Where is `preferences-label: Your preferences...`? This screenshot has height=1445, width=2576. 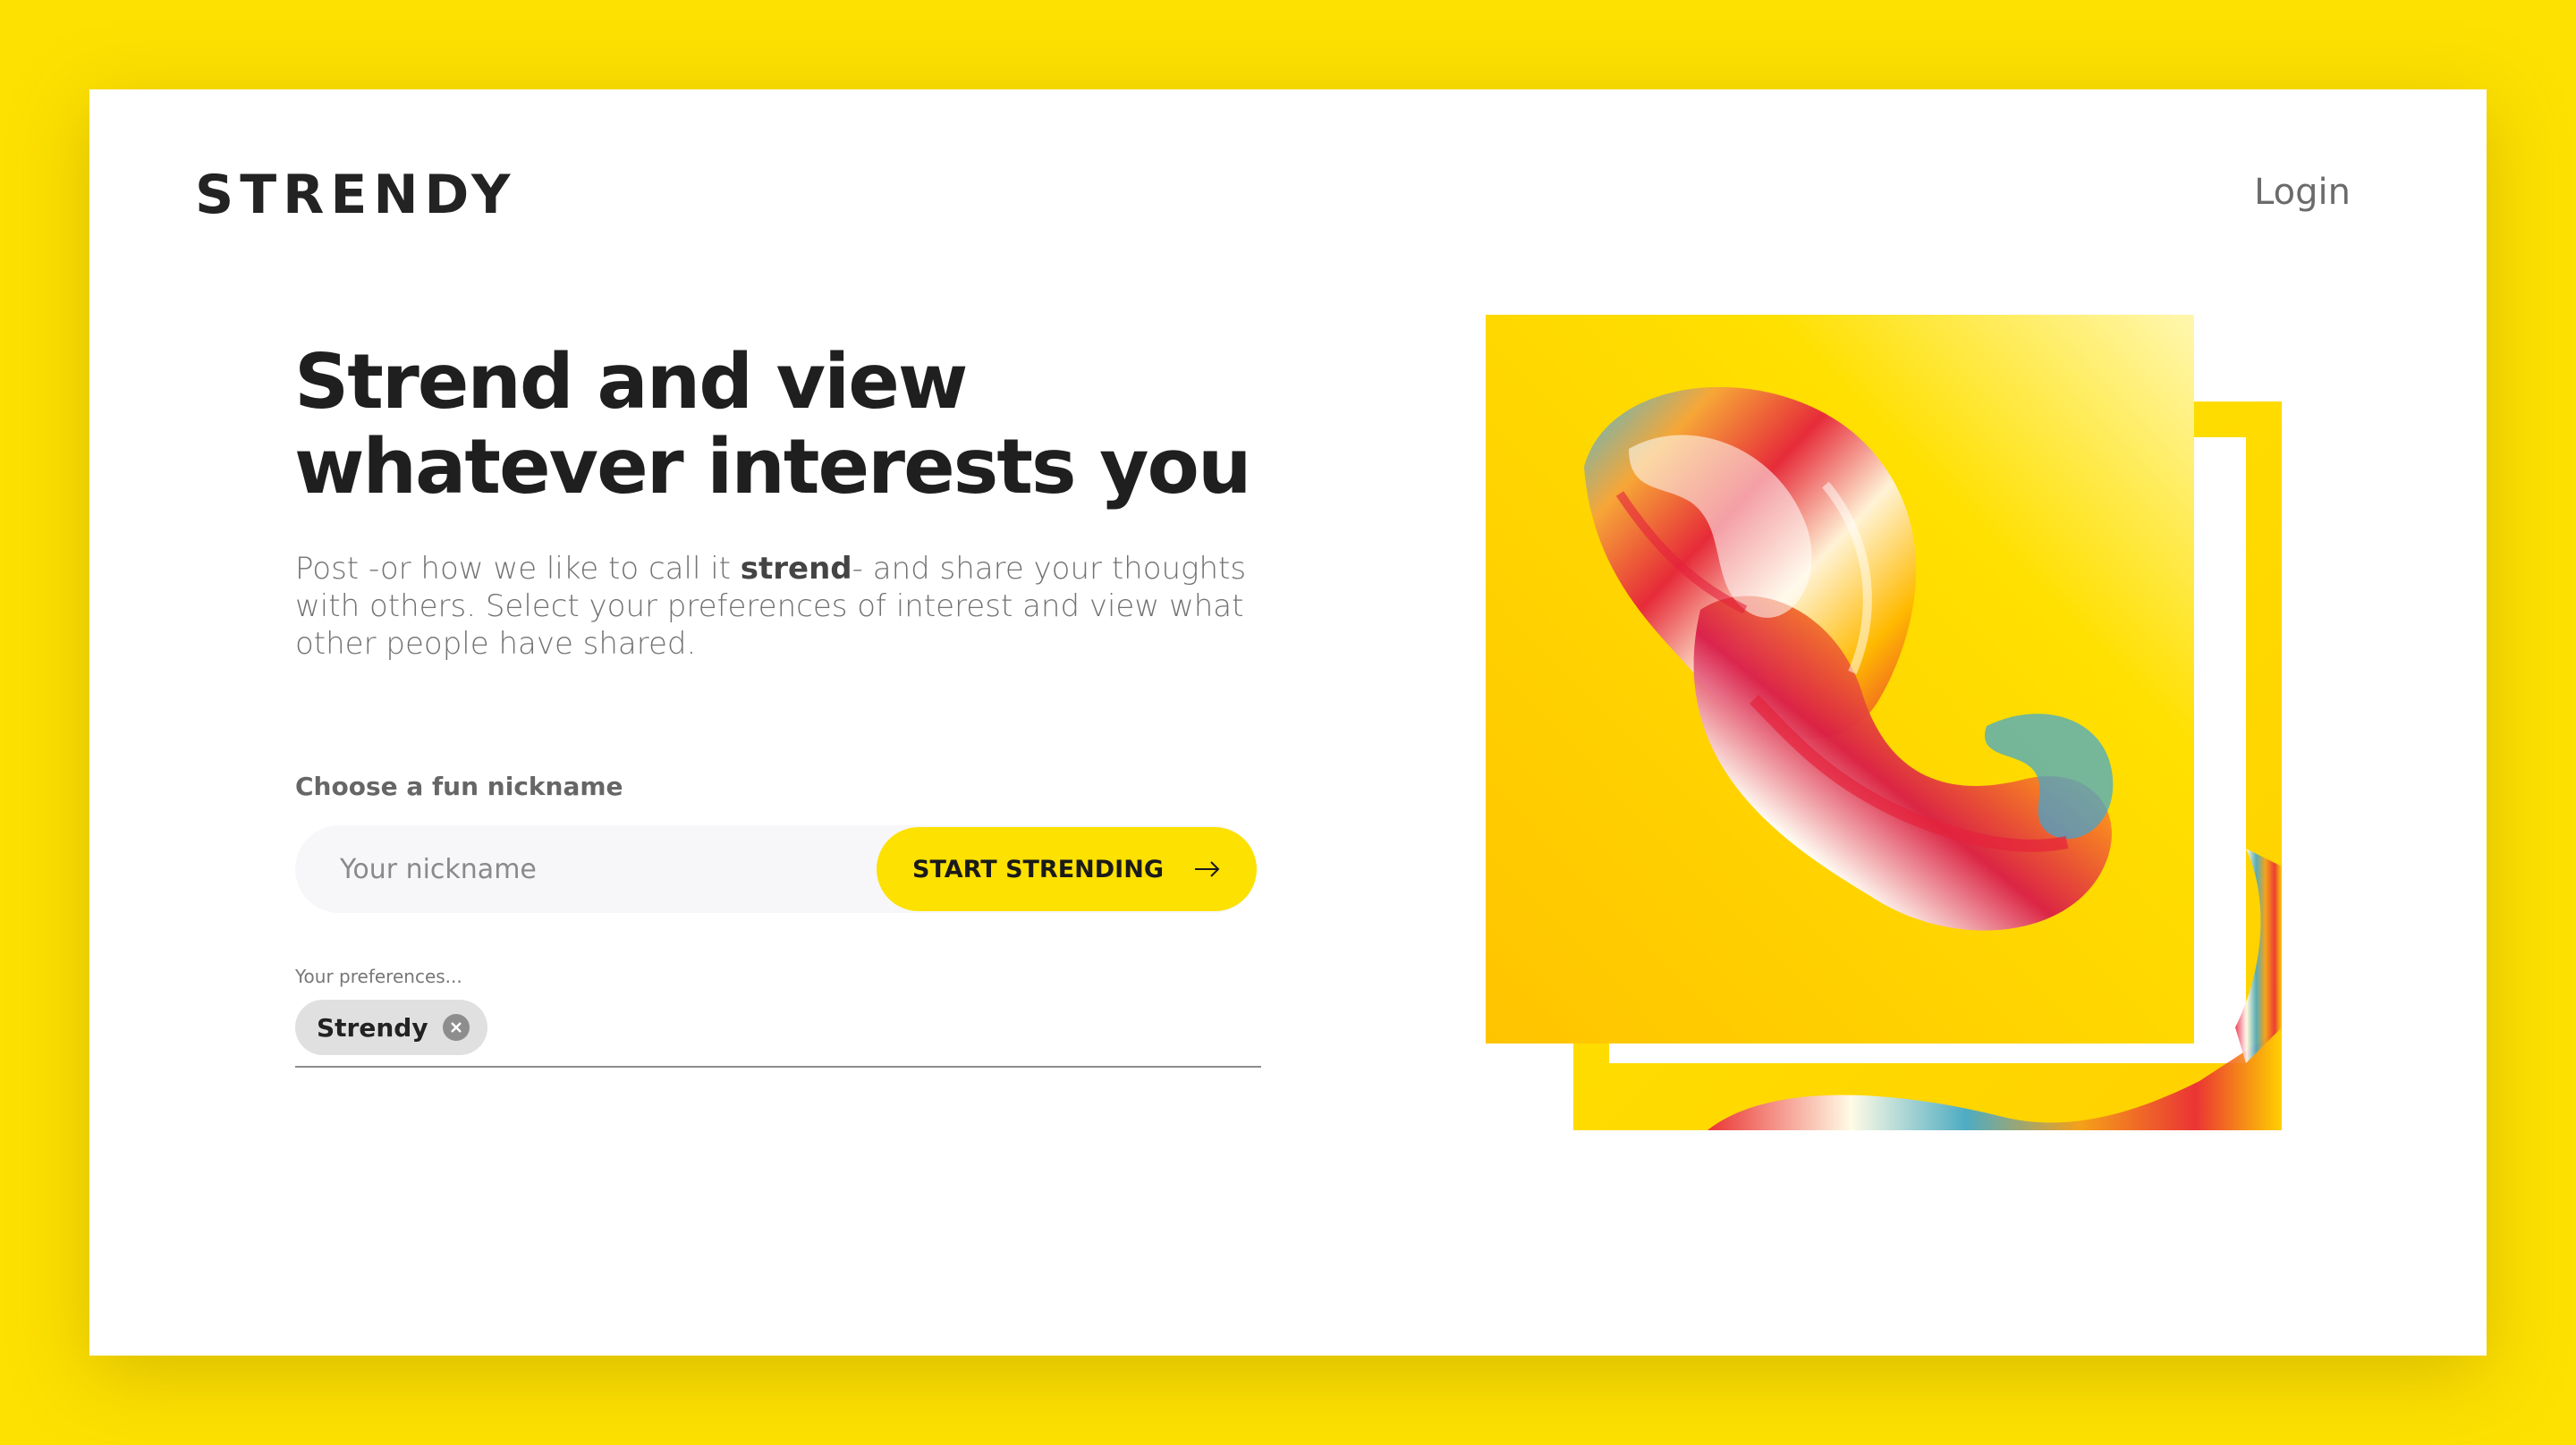
preferences-label: Your preferences... is located at coordinates (378, 976).